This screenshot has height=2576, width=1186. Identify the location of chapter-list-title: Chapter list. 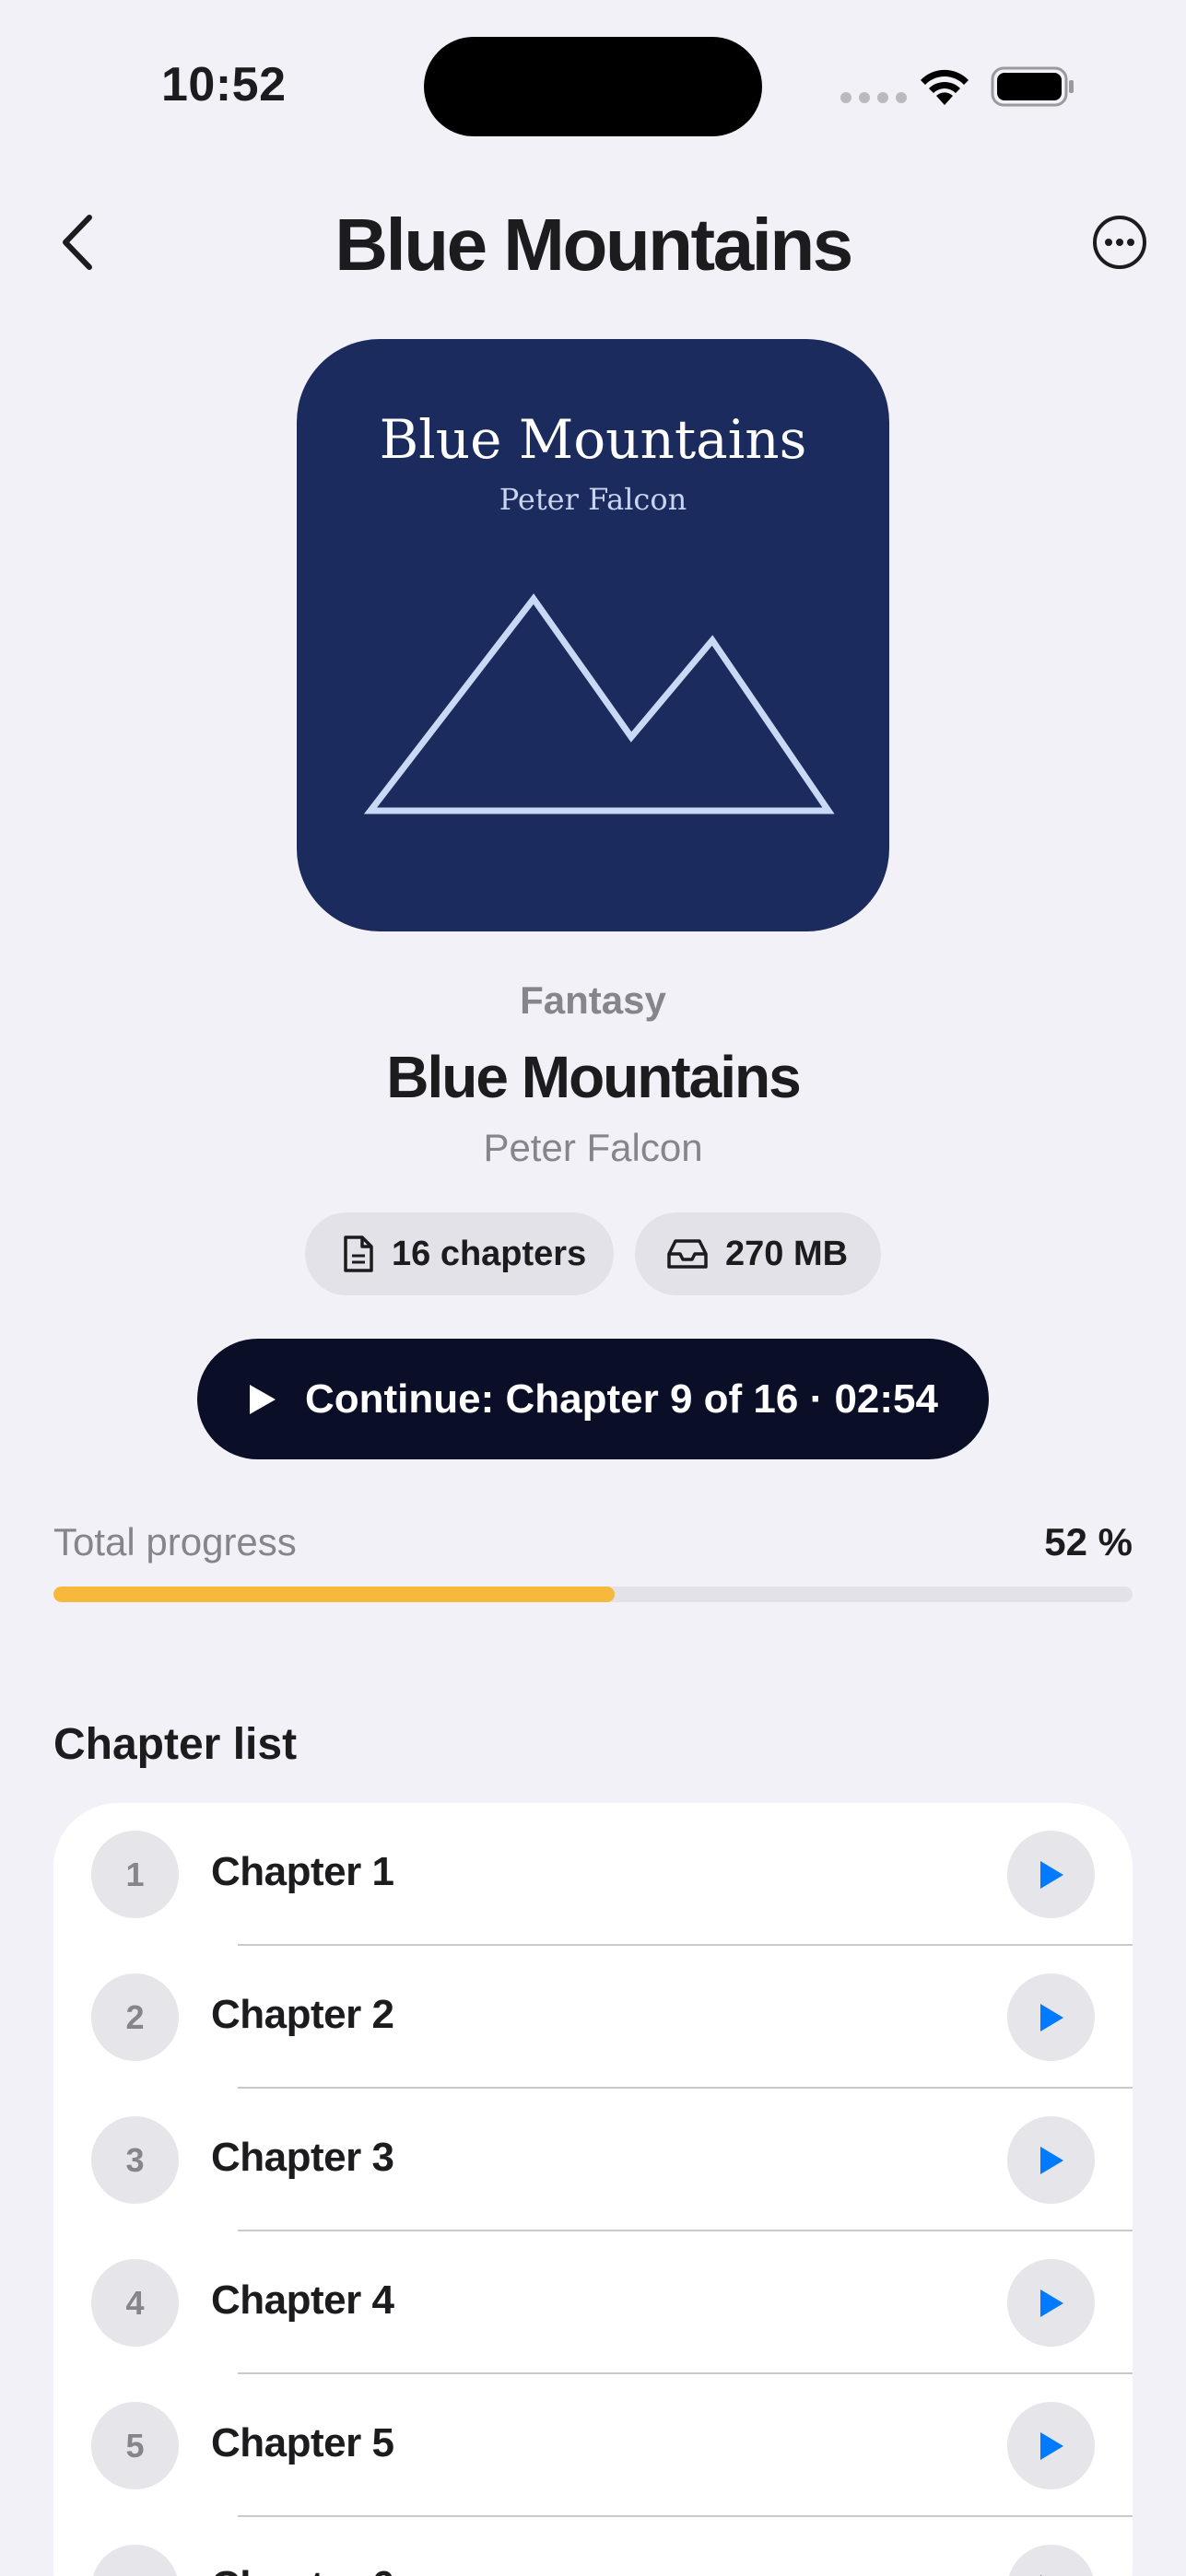
(175, 1744).